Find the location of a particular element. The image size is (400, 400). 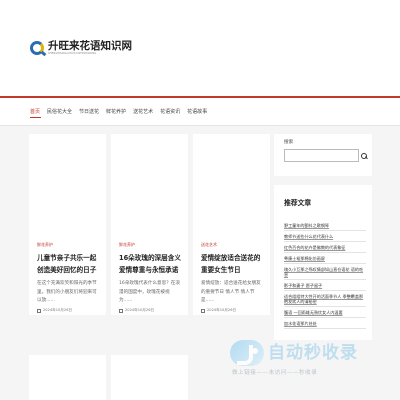

search-label: 搜索 is located at coordinates (289, 142).